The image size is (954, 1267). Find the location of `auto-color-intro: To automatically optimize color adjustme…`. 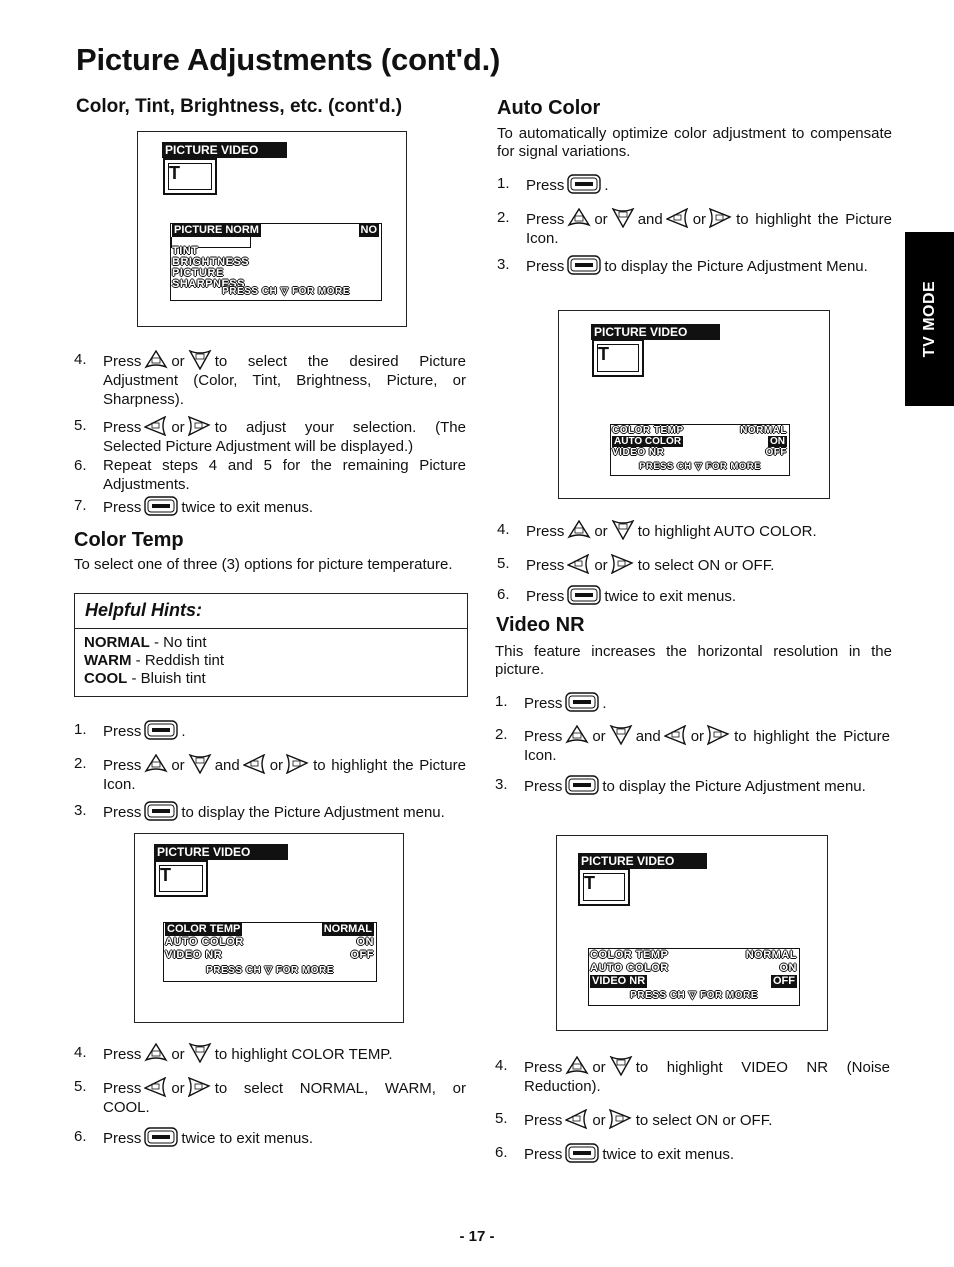

auto-color-intro: To automatically optimize color adjustme… is located at coordinates (694, 142).